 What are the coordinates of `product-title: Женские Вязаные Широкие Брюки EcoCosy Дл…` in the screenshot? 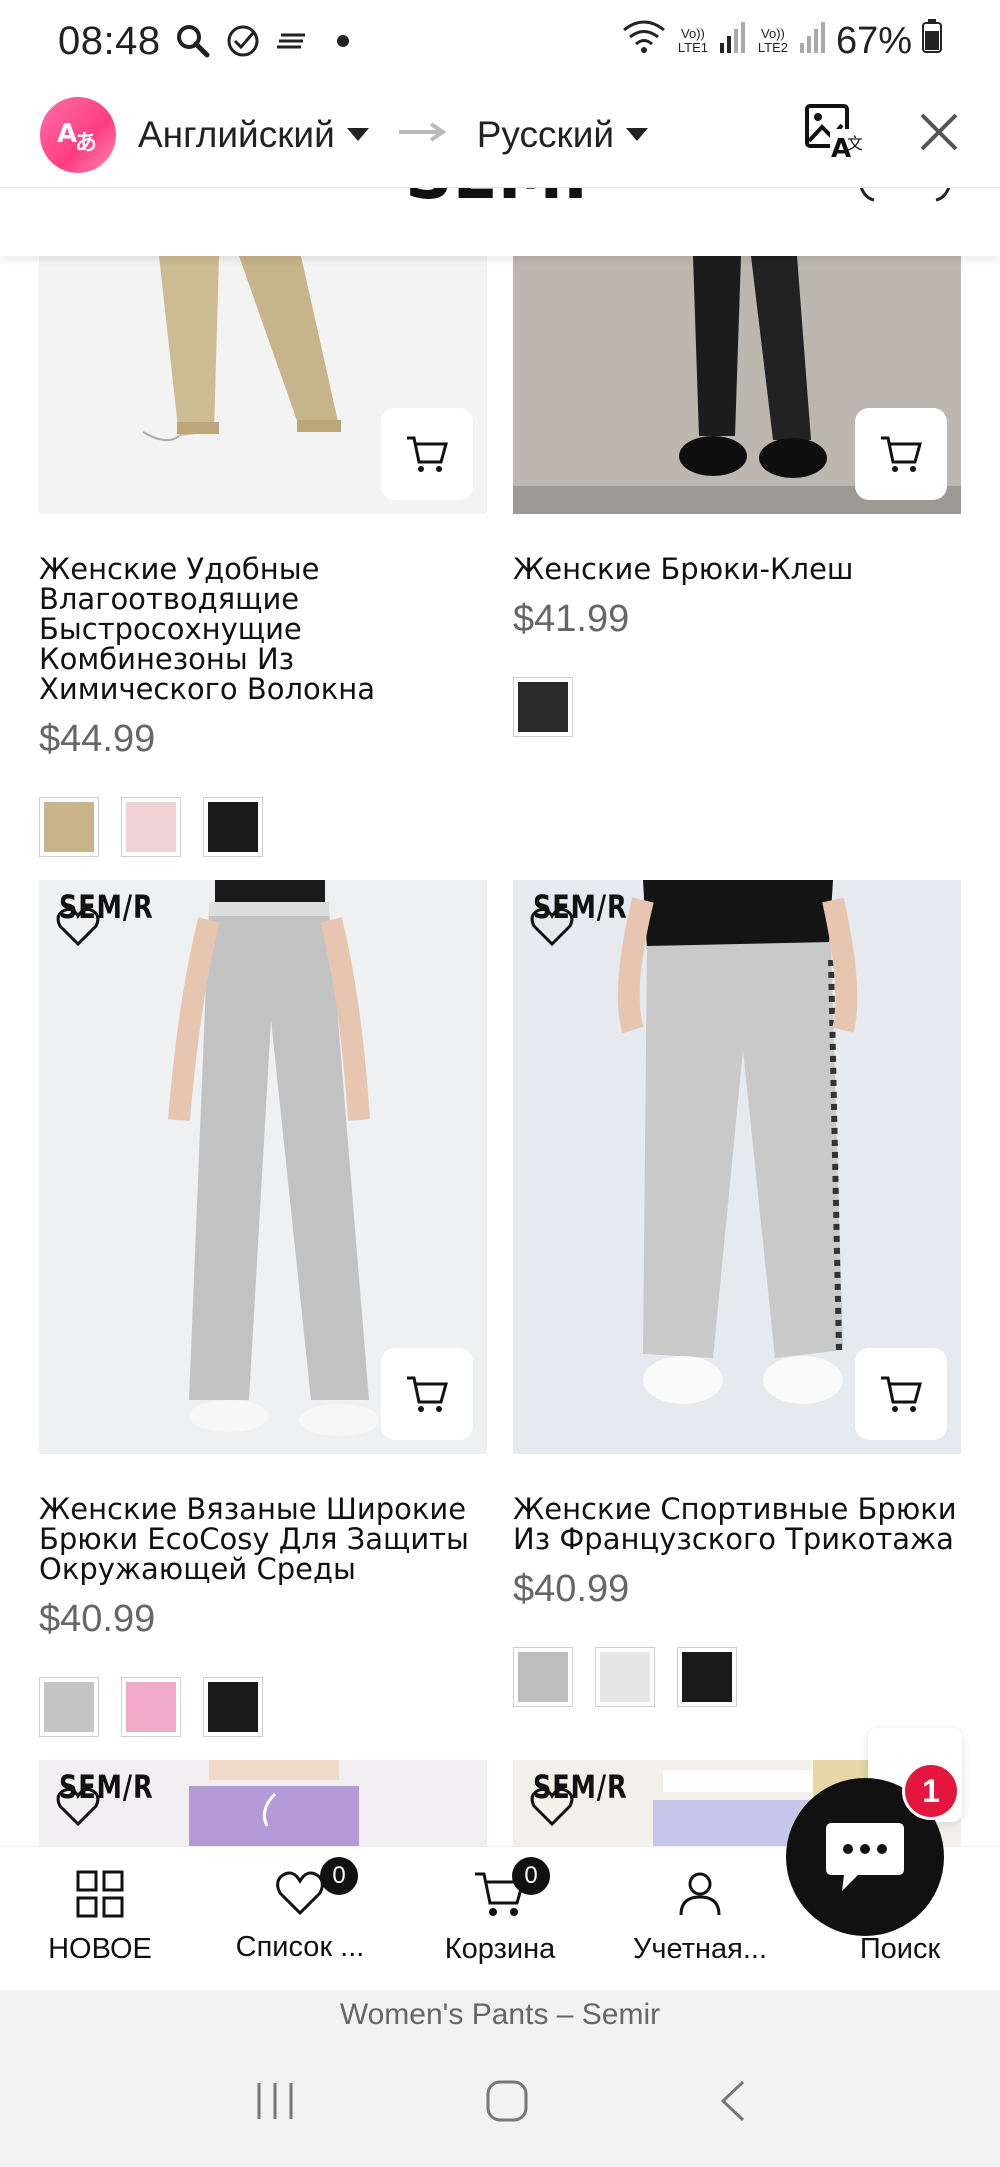 It's located at (263, 1539).